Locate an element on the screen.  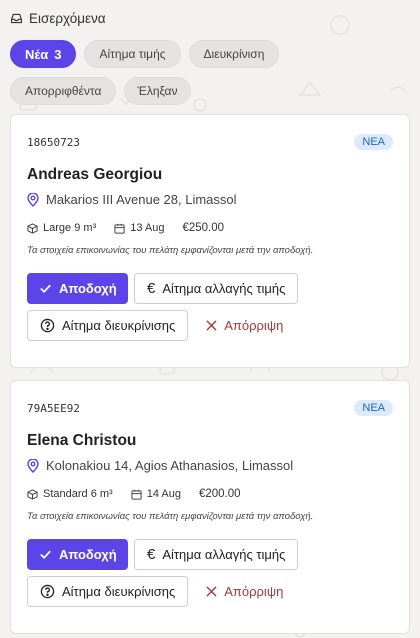
filter-new-count: 3 is located at coordinates (58, 54).